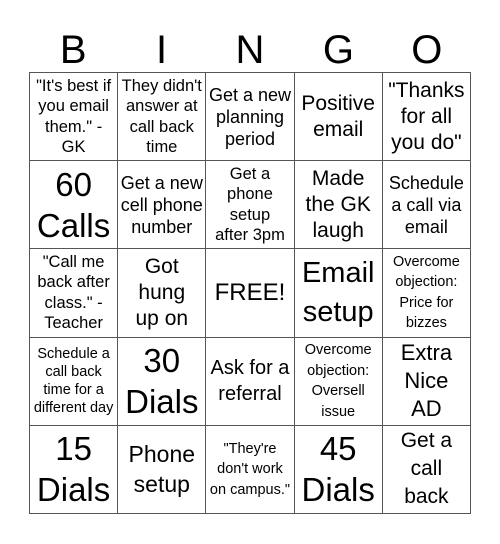 The height and width of the screenshot is (544, 500). I want to click on header-letter-i: I, so click(162, 50).